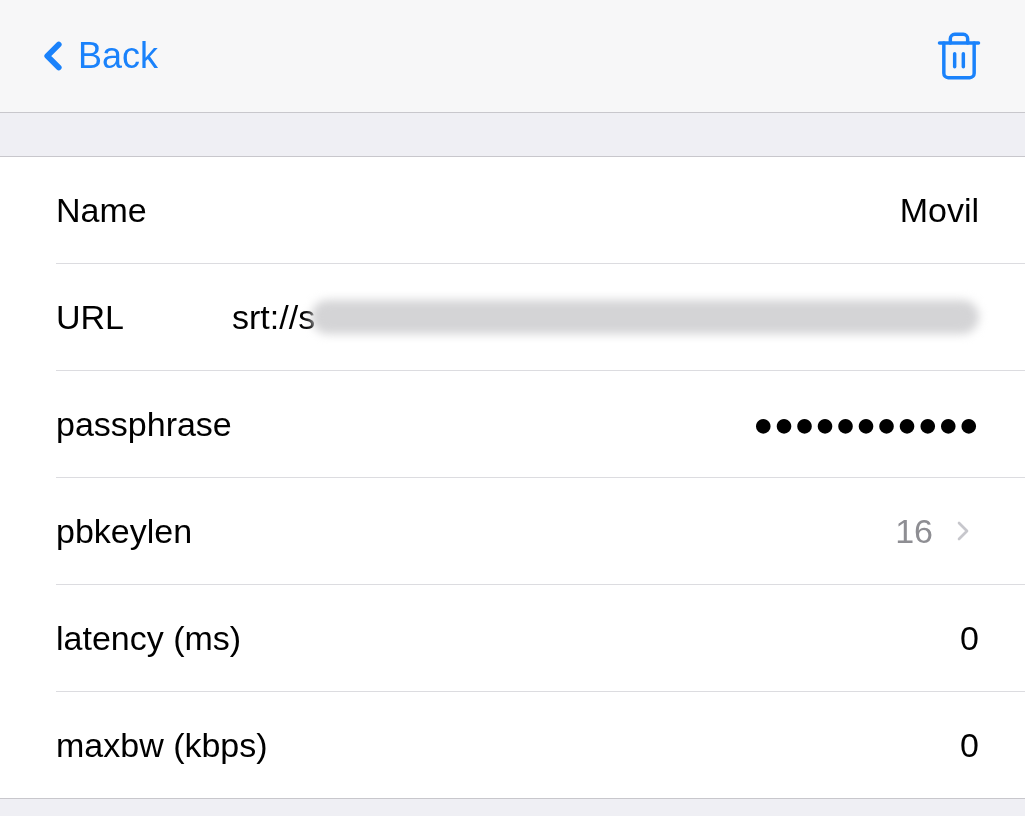 The height and width of the screenshot is (816, 1025). Describe the element at coordinates (914, 531) in the screenshot. I see `row-value: 16` at that location.